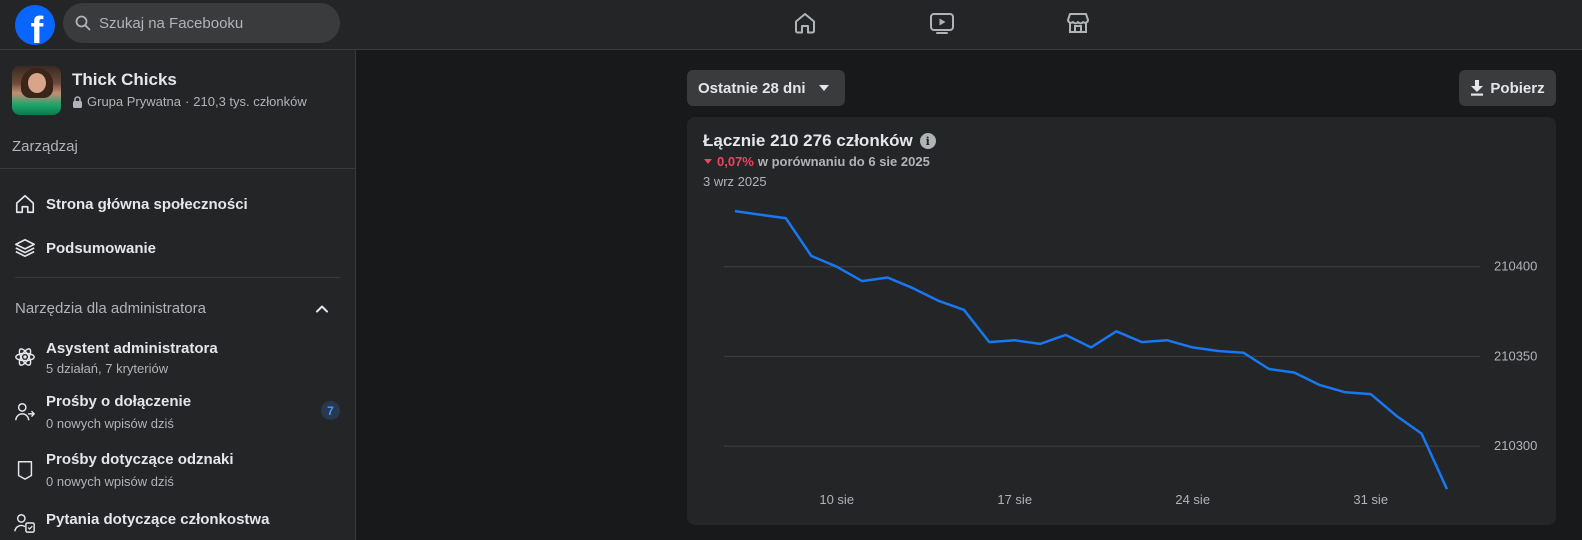  What do you see at coordinates (942, 23) in the screenshot?
I see `video-icon` at bounding box center [942, 23].